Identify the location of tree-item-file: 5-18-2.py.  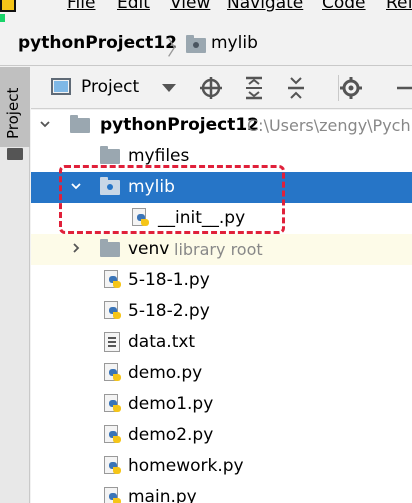
(221, 311).